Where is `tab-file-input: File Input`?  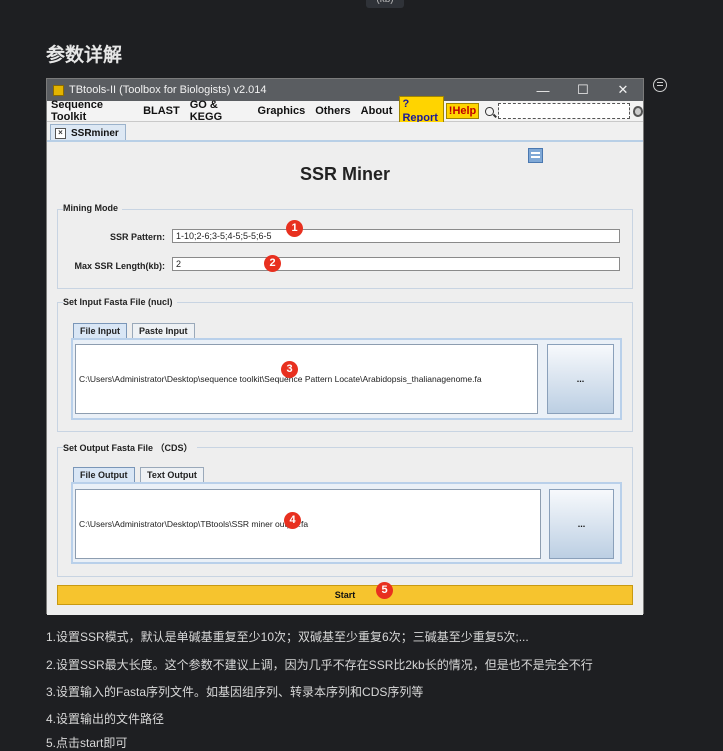
tab-file-input: File Input is located at coordinates (100, 330).